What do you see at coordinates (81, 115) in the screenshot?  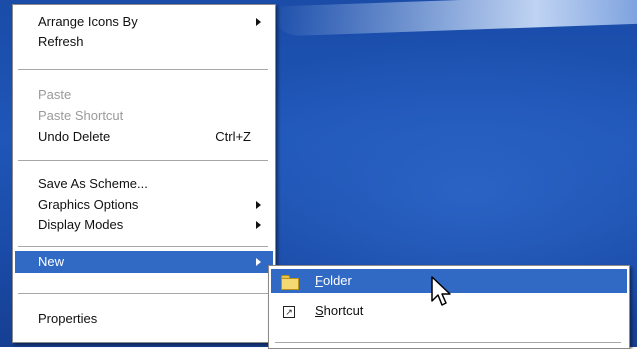 I see `menu-item-label: Paste Shortcut` at bounding box center [81, 115].